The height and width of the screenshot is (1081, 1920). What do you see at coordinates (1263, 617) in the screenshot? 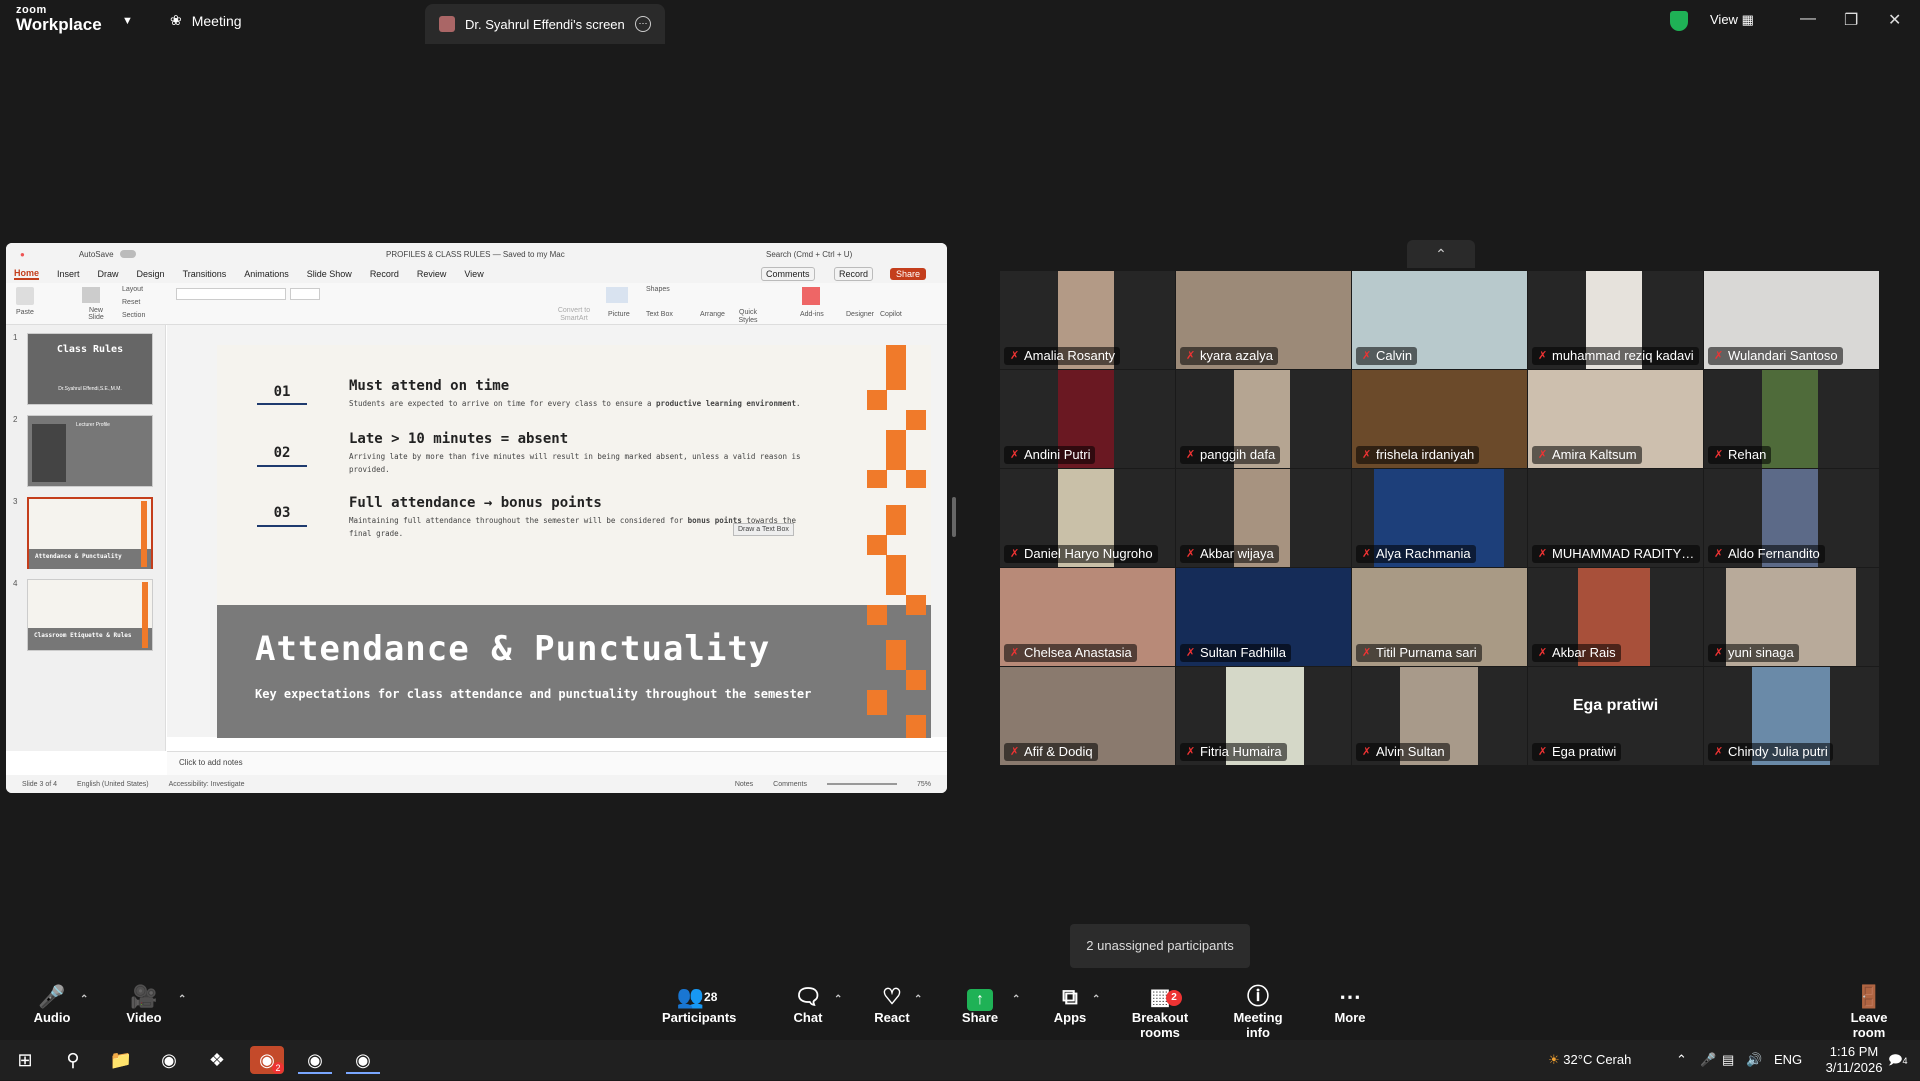
I see `participant-tile: ✗ Sultan Fadhilla` at bounding box center [1263, 617].